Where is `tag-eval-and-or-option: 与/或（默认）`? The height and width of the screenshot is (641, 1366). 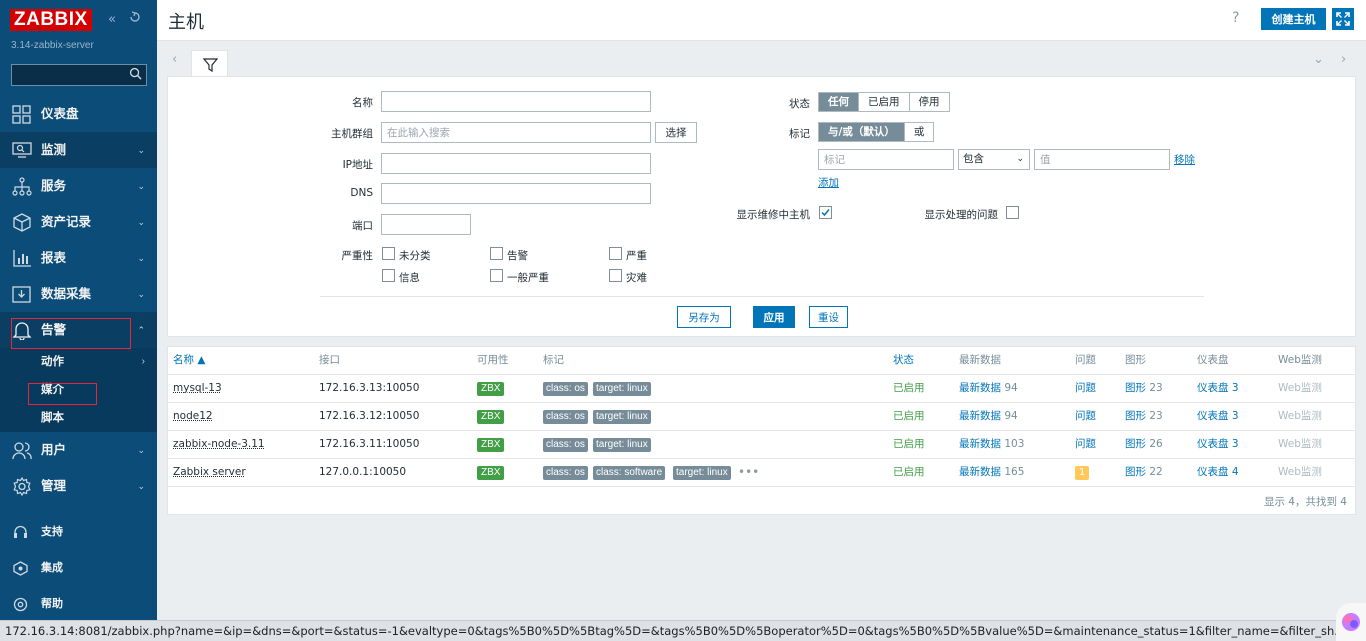 tag-eval-and-or-option: 与/或（默认） is located at coordinates (862, 132).